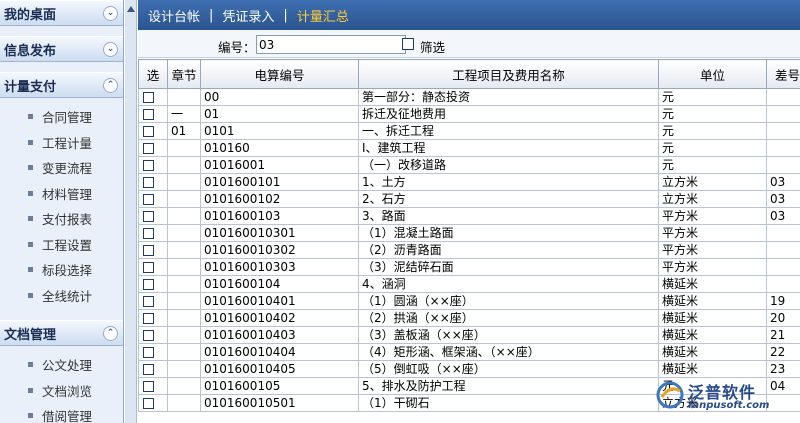  I want to click on sidebar-item: 材料管理, so click(61, 194).